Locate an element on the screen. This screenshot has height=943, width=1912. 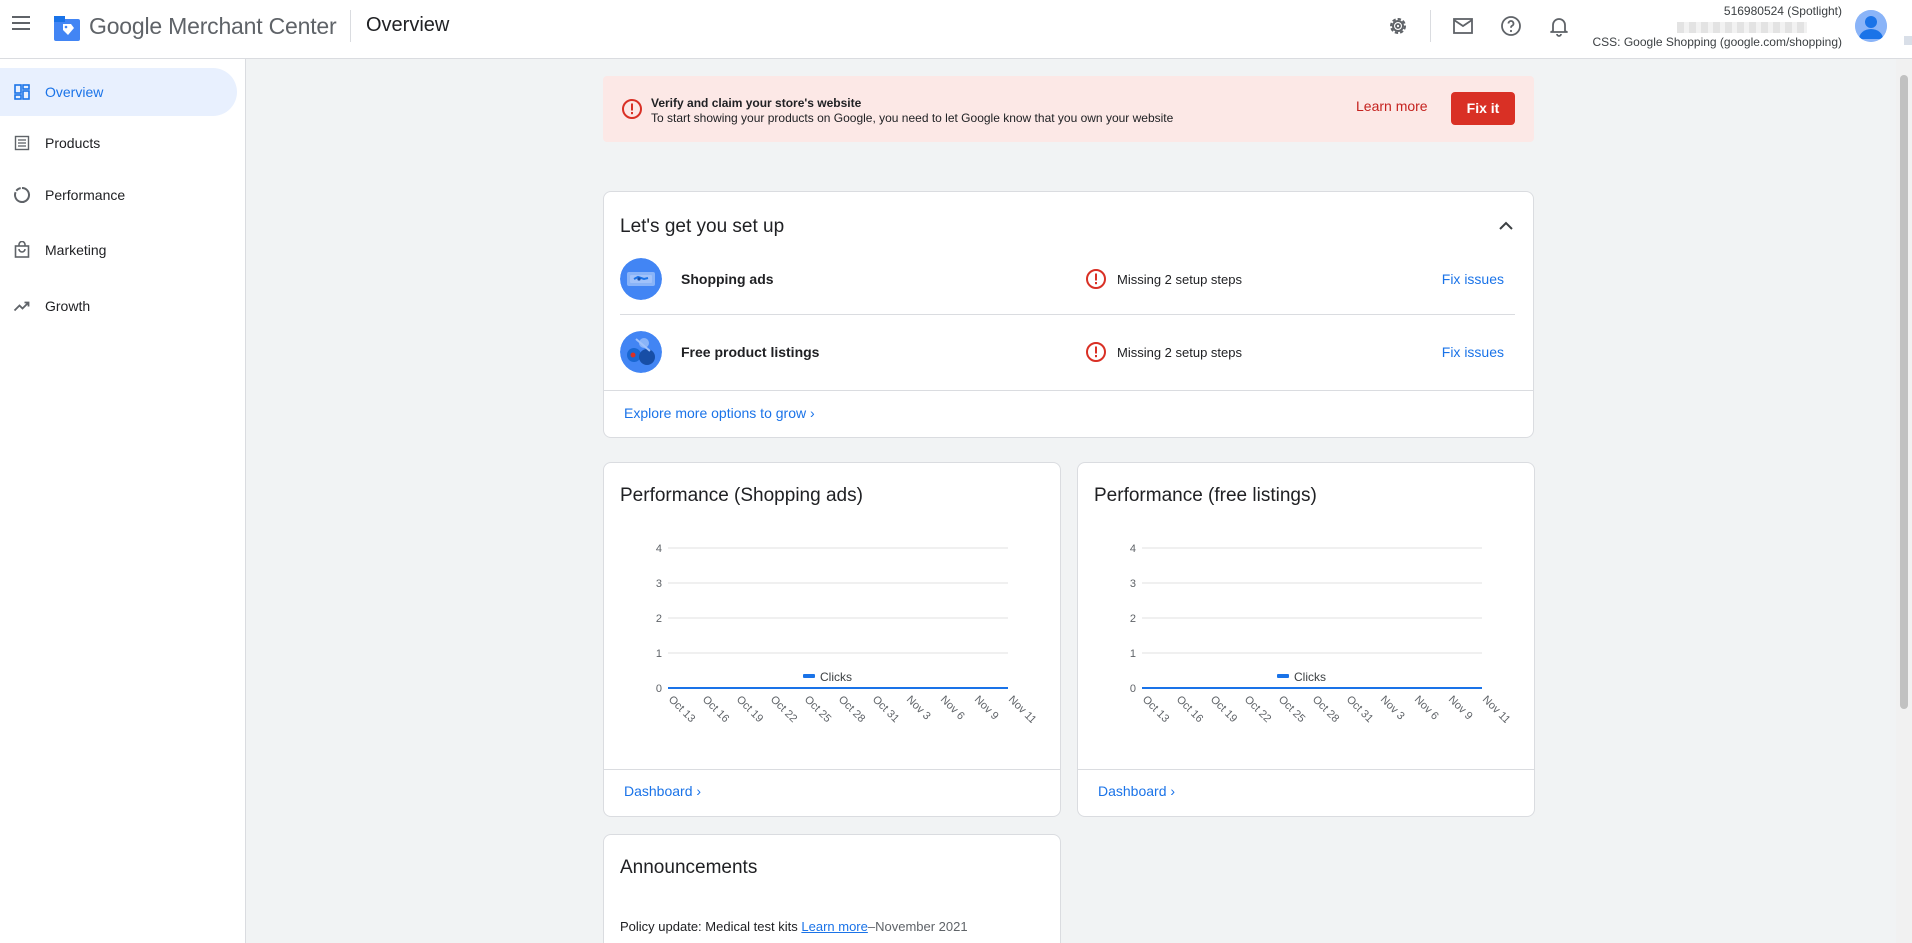
menu-icon is located at coordinates (21, 24).